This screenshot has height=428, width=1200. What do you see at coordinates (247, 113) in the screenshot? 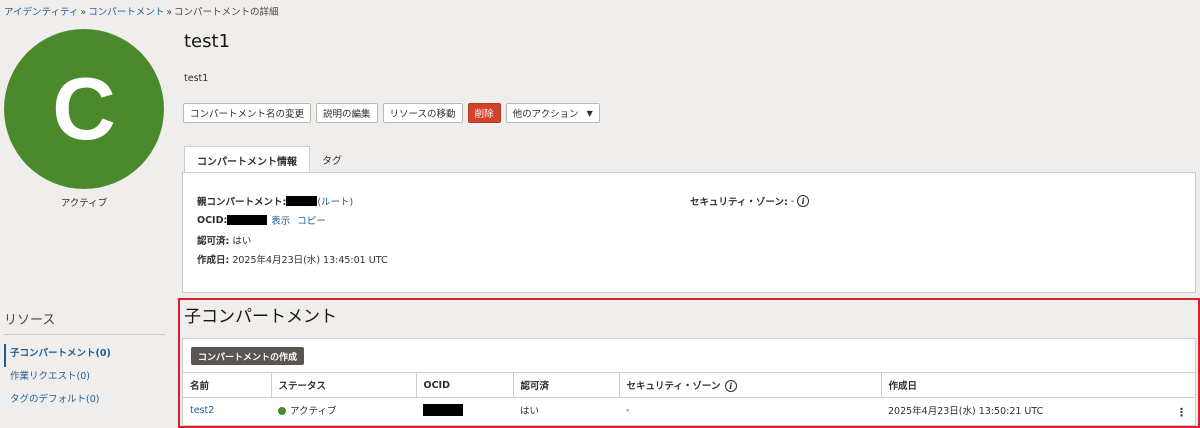
I see `rename-button: コンパートメント名の変更` at bounding box center [247, 113].